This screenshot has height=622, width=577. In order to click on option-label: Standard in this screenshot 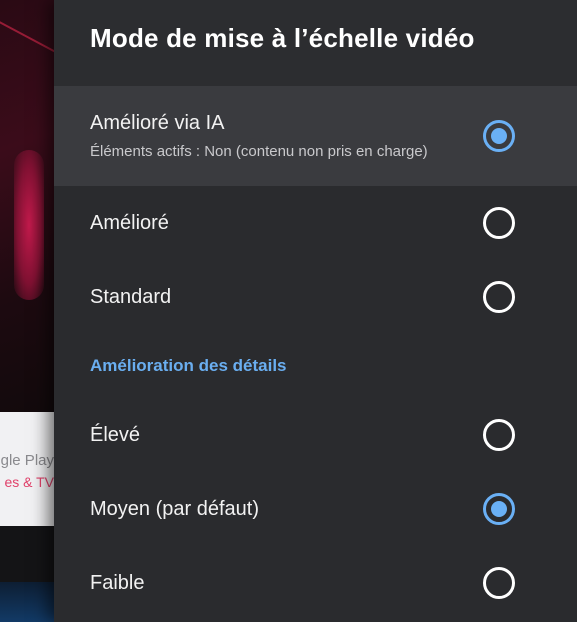, I will do `click(131, 296)`.